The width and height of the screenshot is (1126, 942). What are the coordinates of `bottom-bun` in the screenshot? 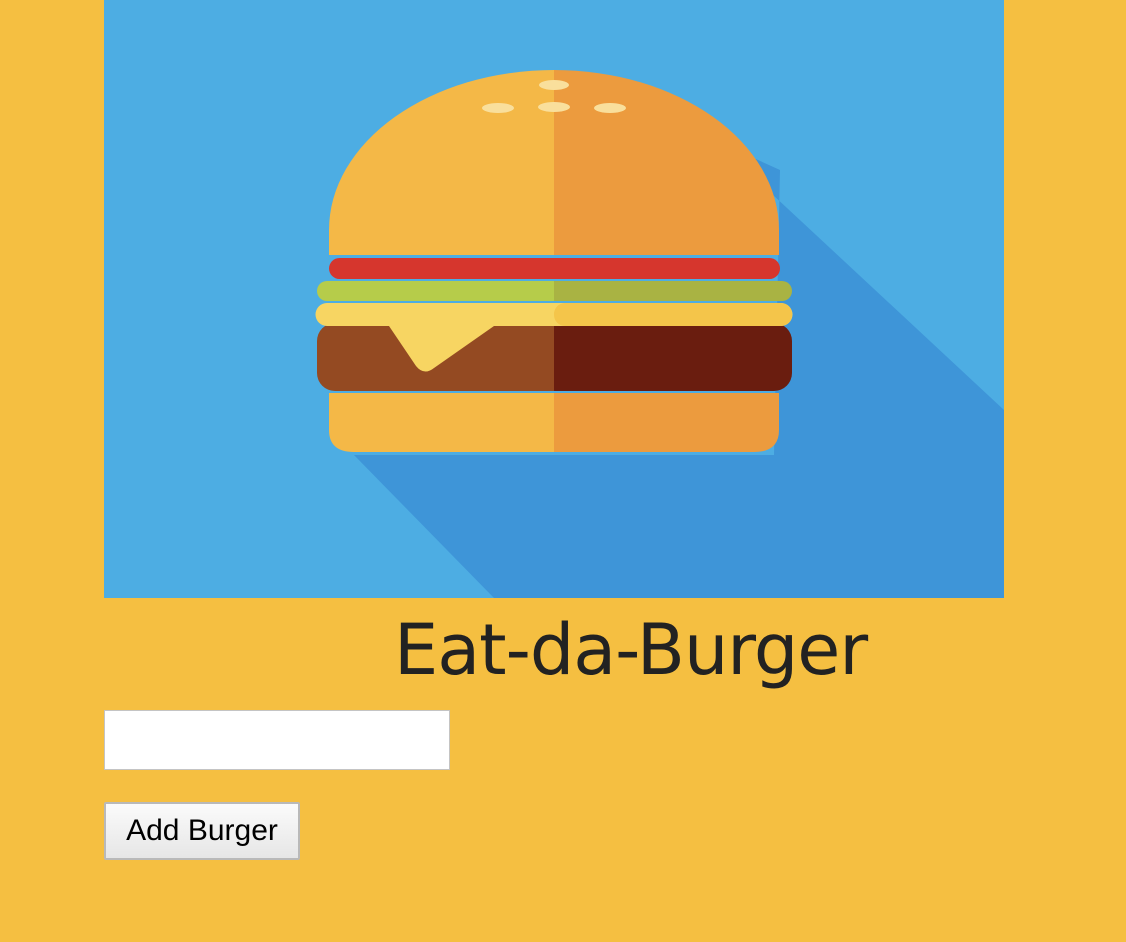 It's located at (554, 422).